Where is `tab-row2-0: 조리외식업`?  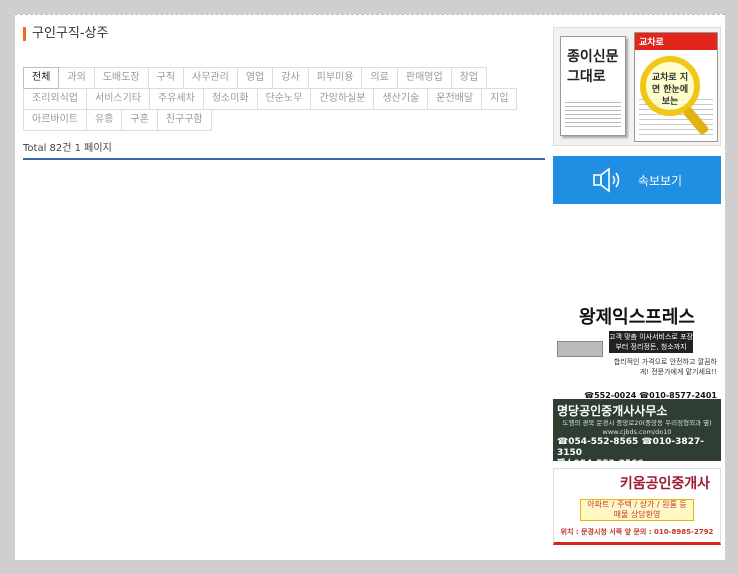
tab-row2-0: 조리외식업 is located at coordinates (55, 99).